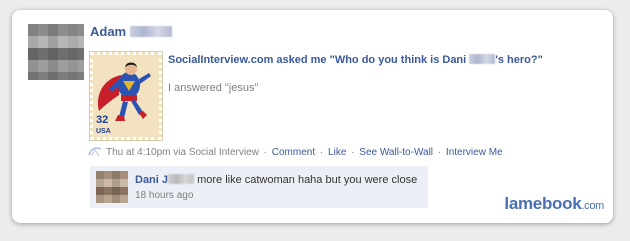  Describe the element at coordinates (150, 31) in the screenshot. I see `redacted-last-name` at that location.